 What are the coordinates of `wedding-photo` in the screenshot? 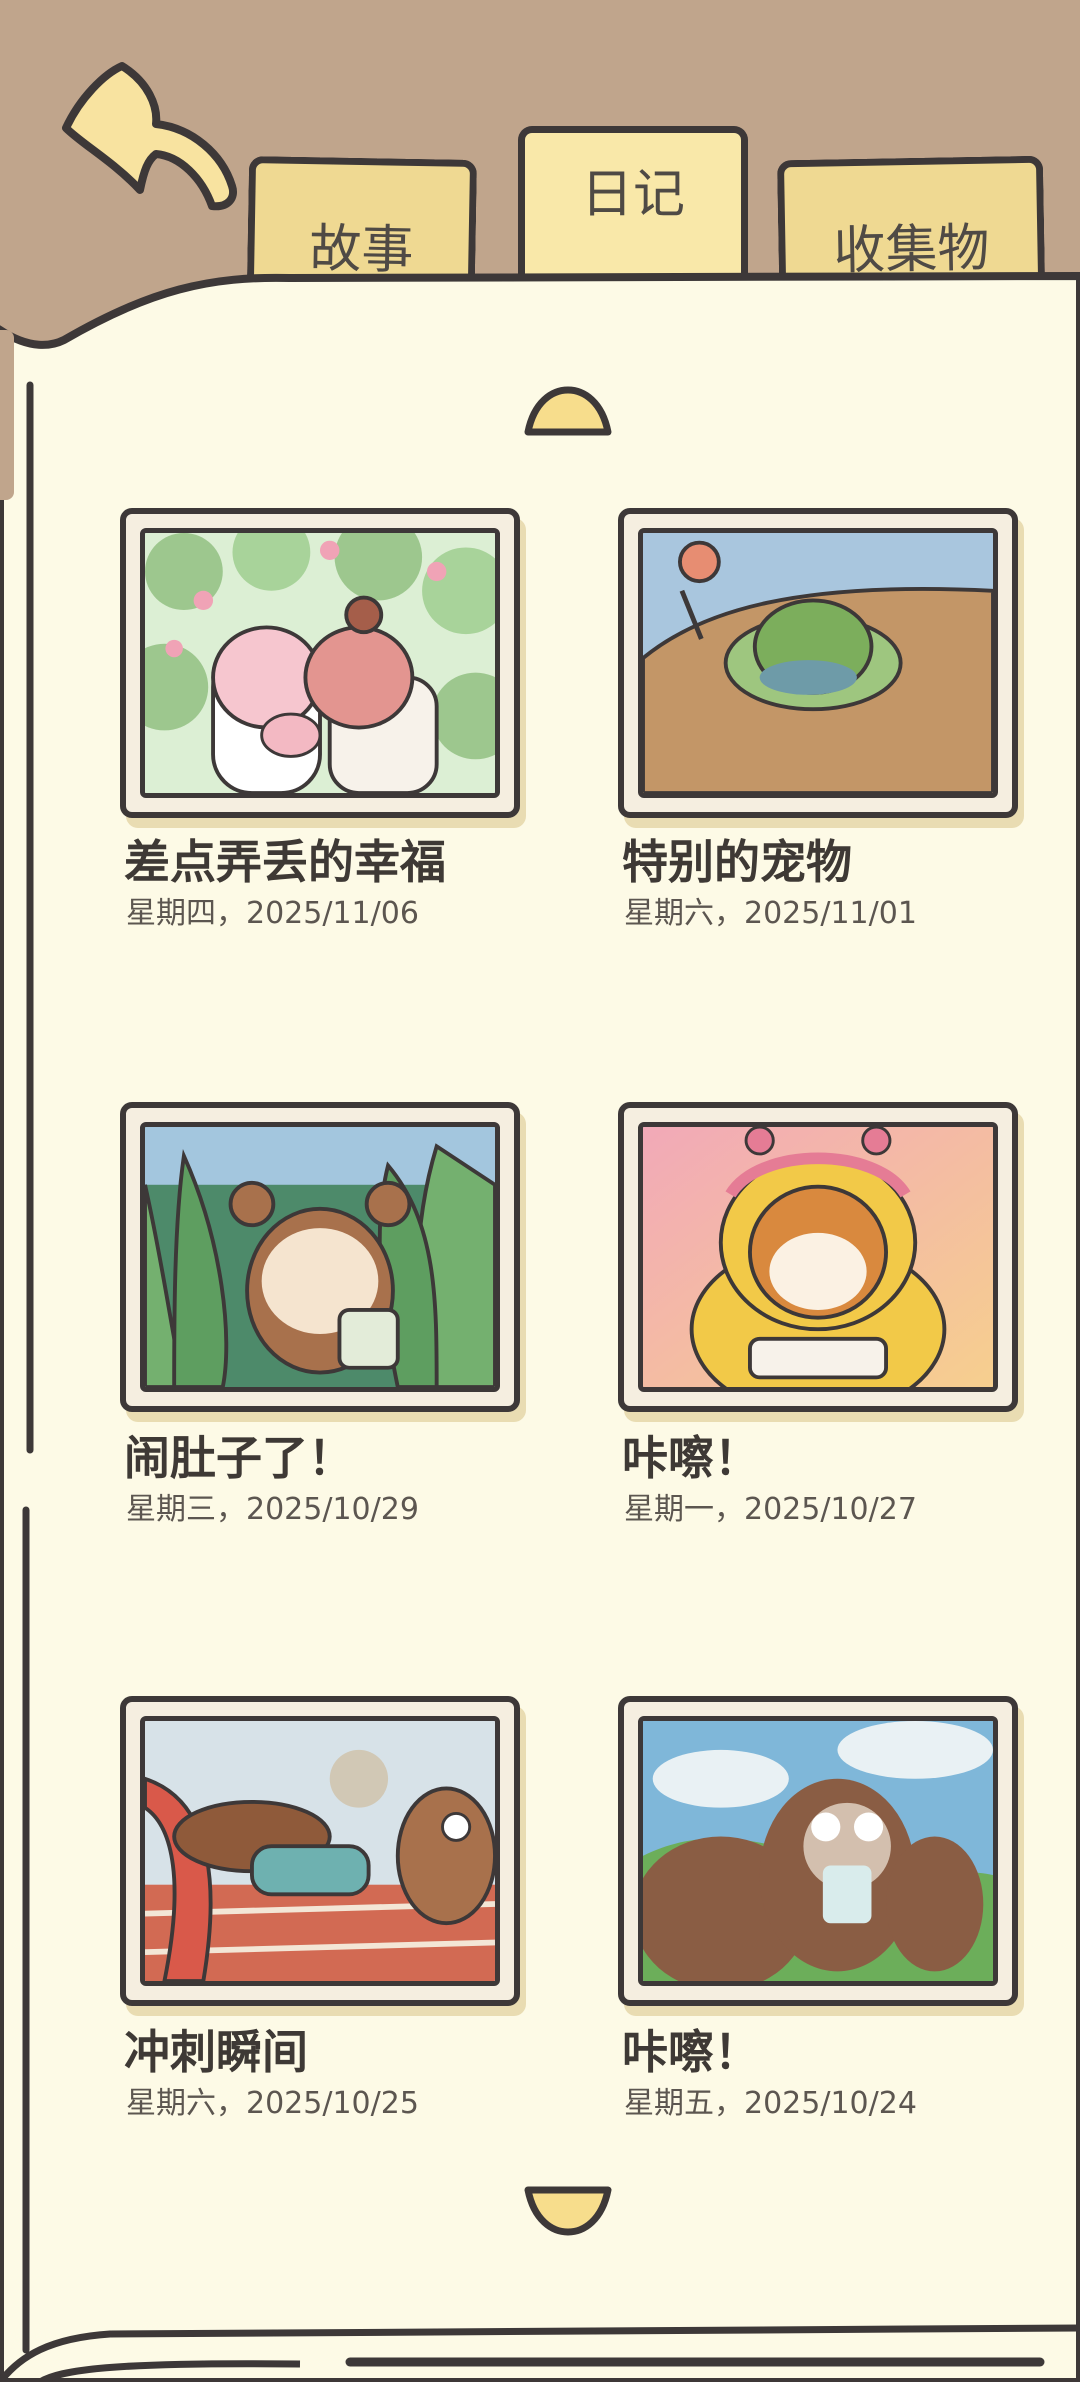 It's located at (320, 663).